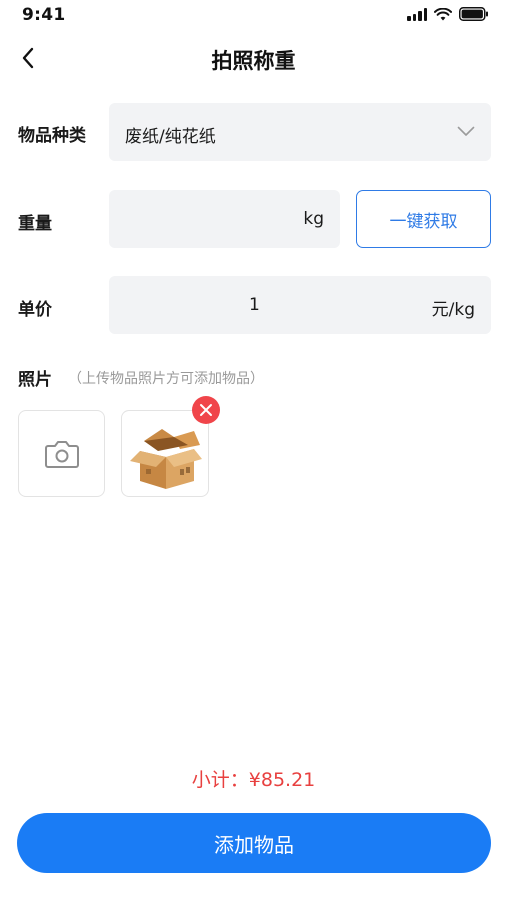 The image size is (507, 900). I want to click on category-label: 物品种类, so click(52, 136).